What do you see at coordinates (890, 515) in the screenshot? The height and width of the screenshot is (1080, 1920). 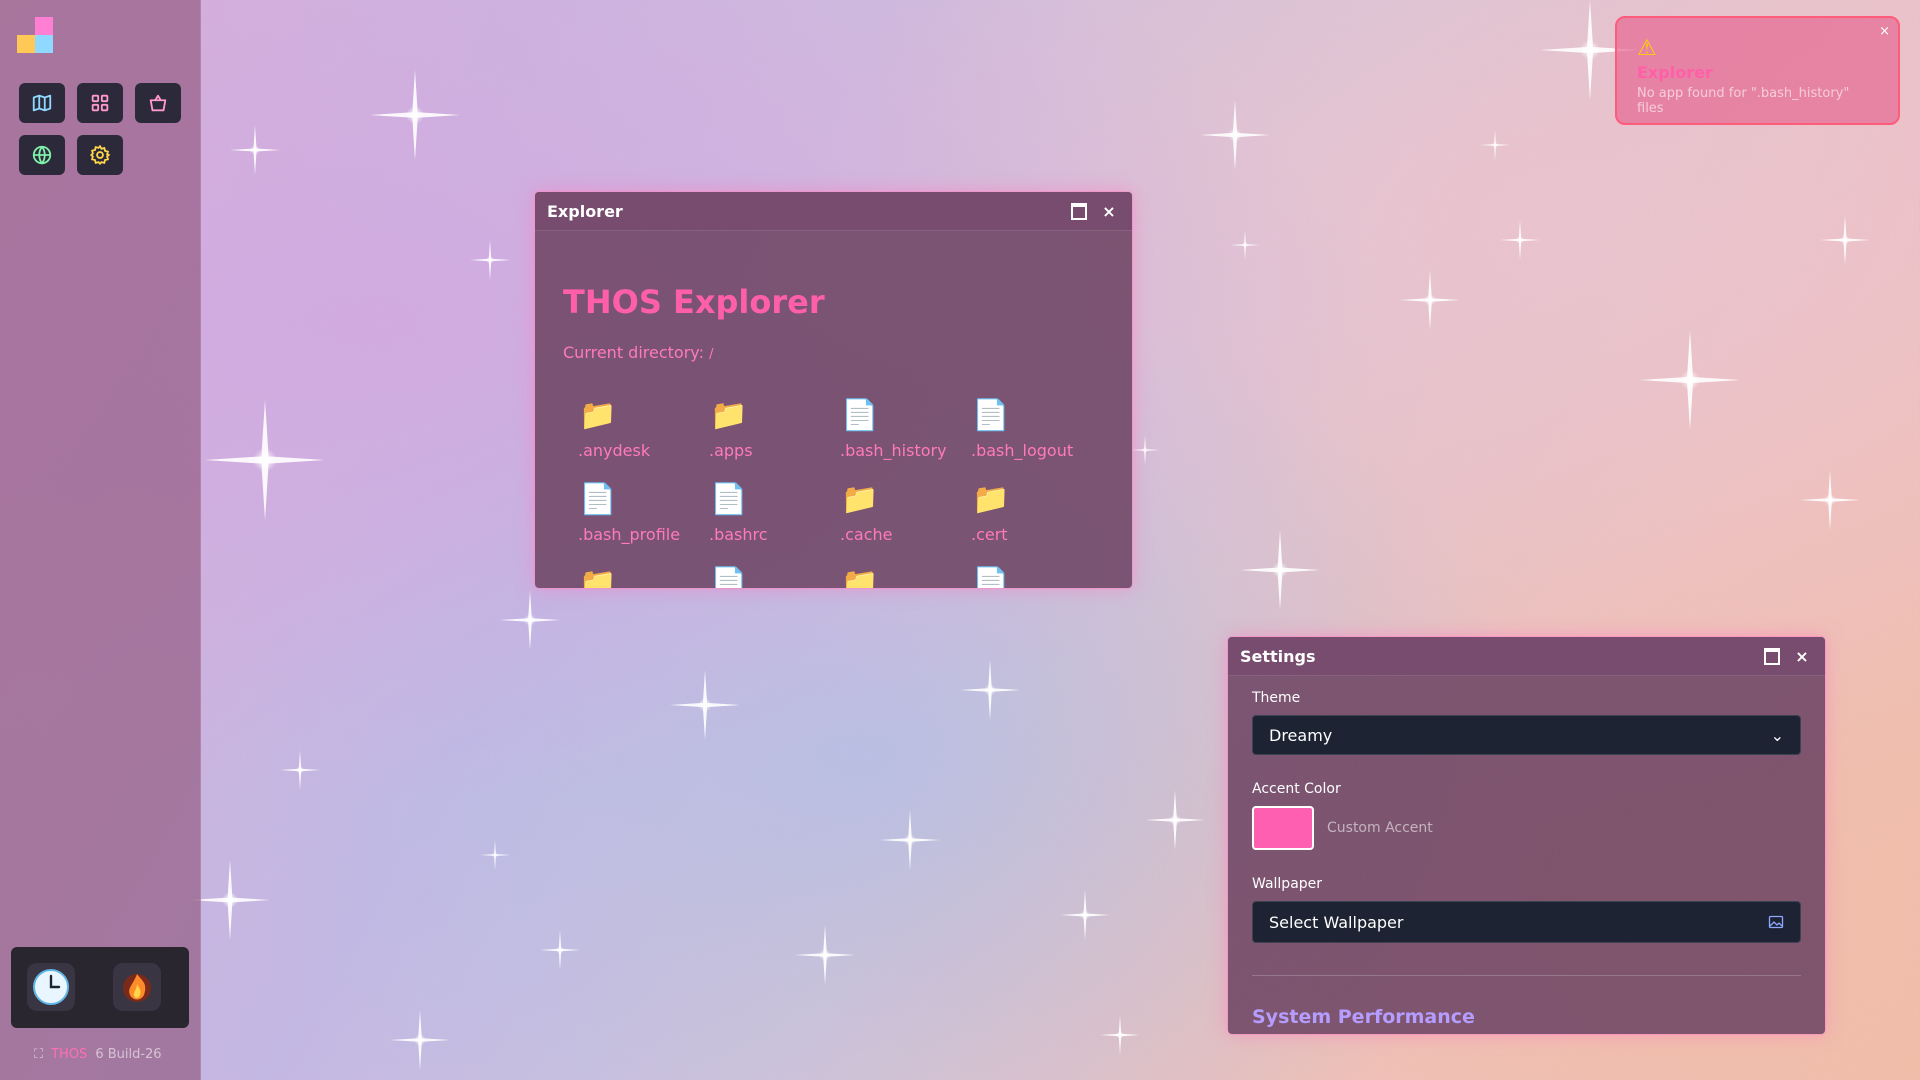 I see `file-item: 📁 .cache` at bounding box center [890, 515].